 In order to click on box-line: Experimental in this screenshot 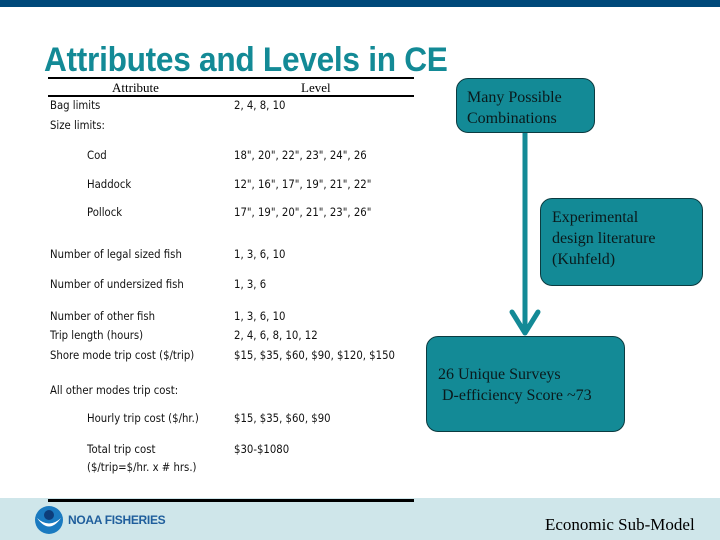, I will do `click(595, 217)`.